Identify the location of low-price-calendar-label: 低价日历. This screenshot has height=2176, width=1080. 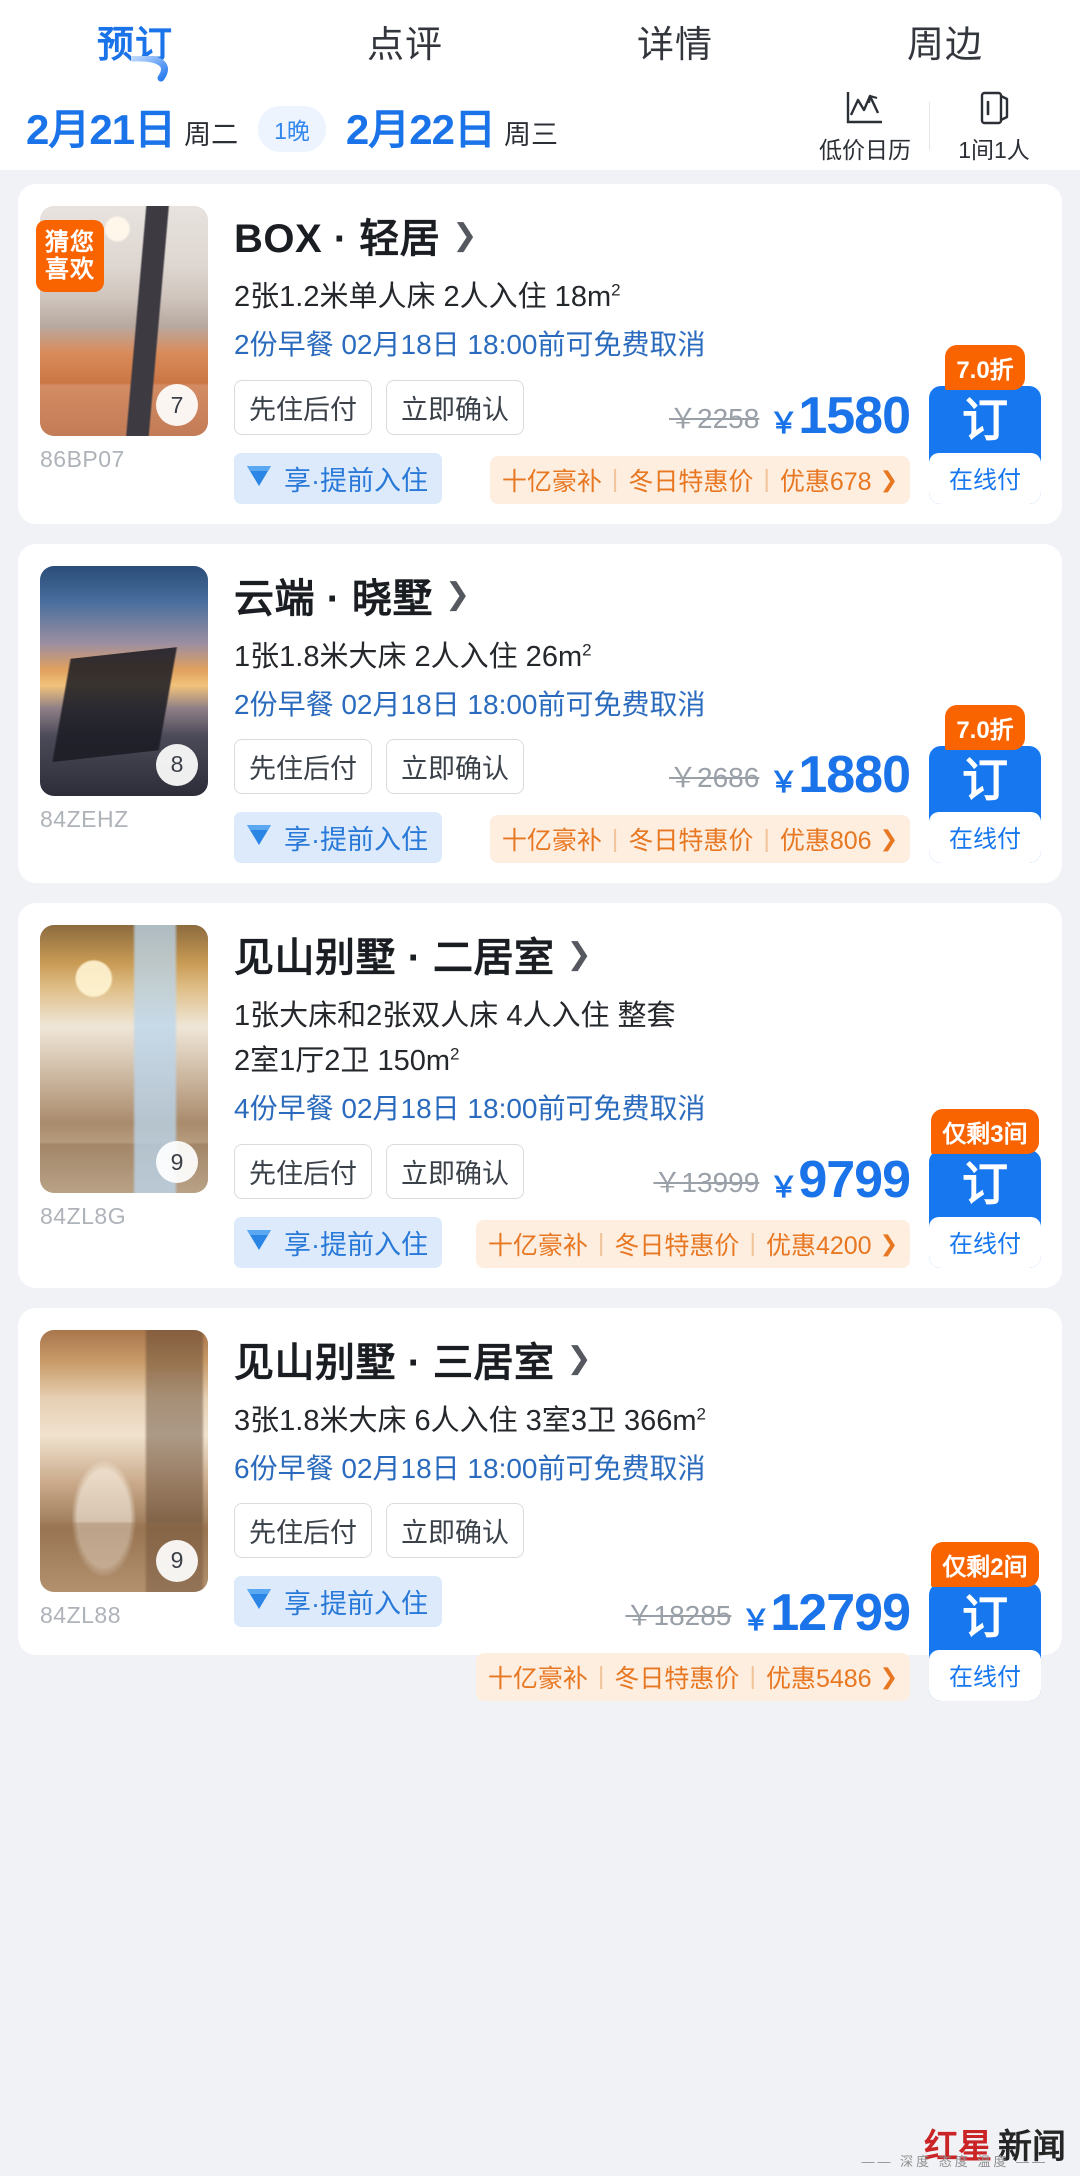
(865, 149).